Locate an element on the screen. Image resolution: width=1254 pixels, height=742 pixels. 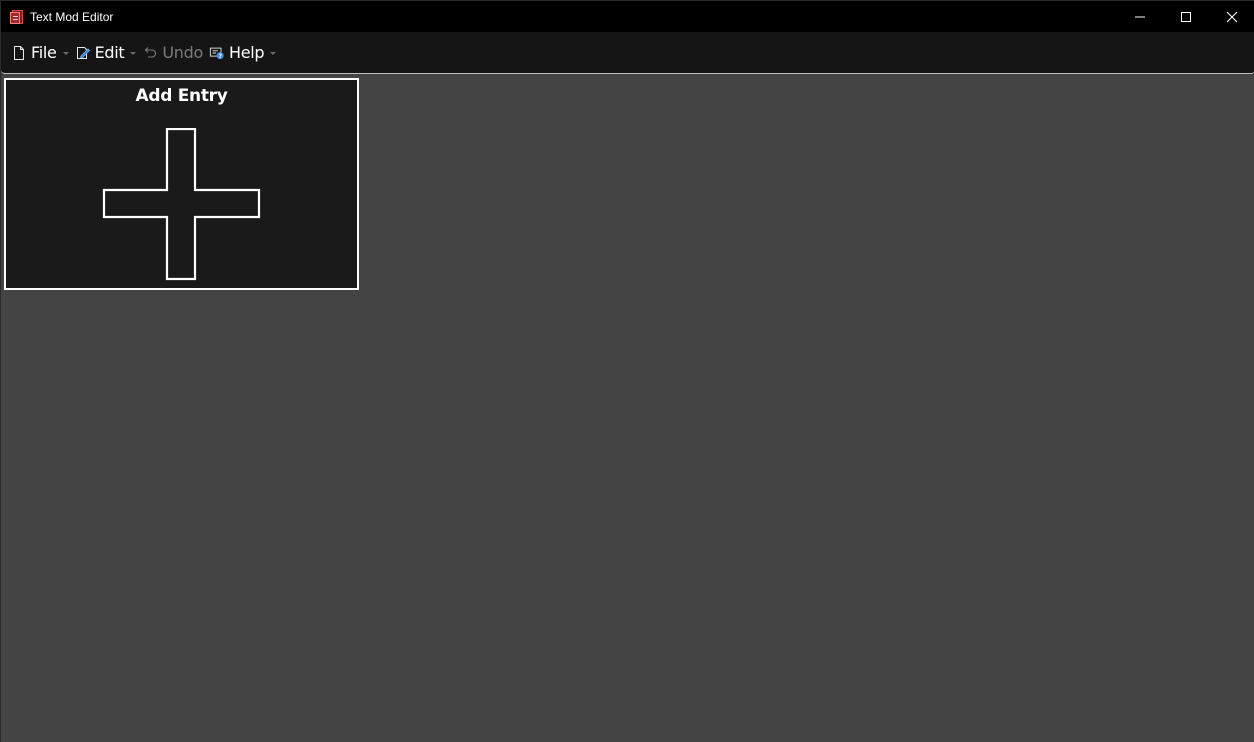
undo-button: Undo is located at coordinates (172, 53).